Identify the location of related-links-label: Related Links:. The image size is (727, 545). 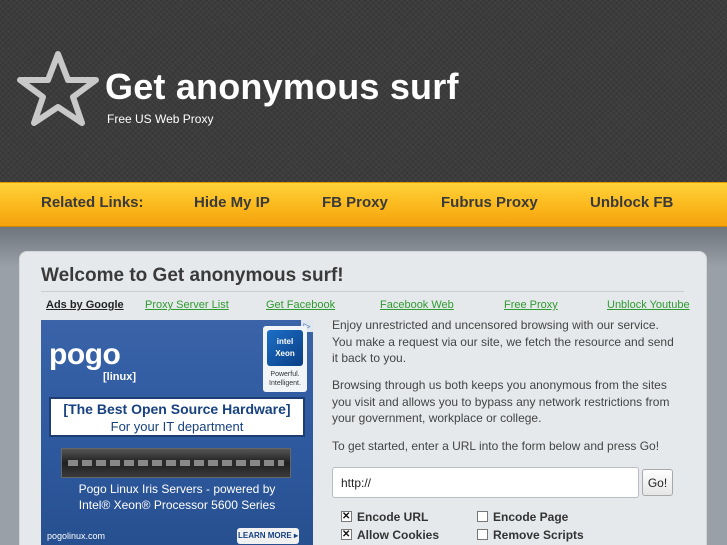
(92, 202).